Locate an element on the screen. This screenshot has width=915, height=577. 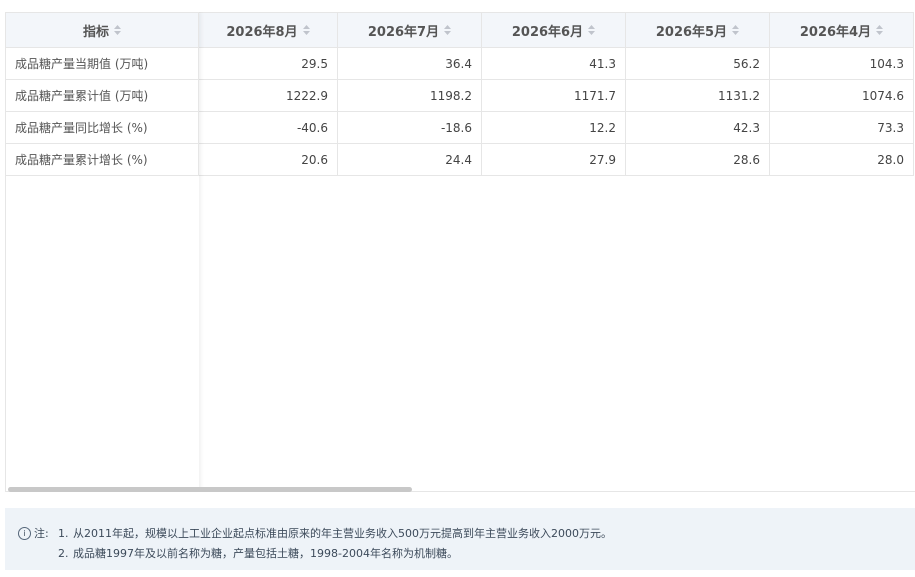
table-cell: -40.6 is located at coordinates (268, 128).